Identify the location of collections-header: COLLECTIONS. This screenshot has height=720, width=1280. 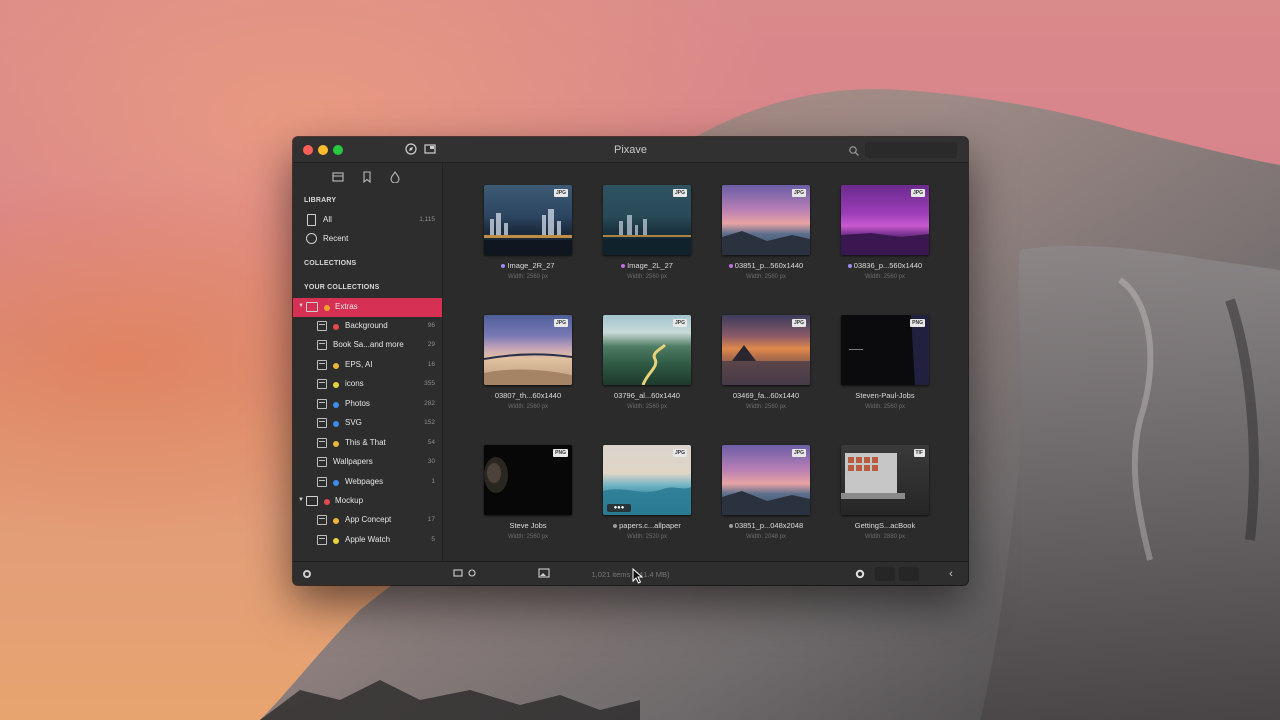
(330, 263).